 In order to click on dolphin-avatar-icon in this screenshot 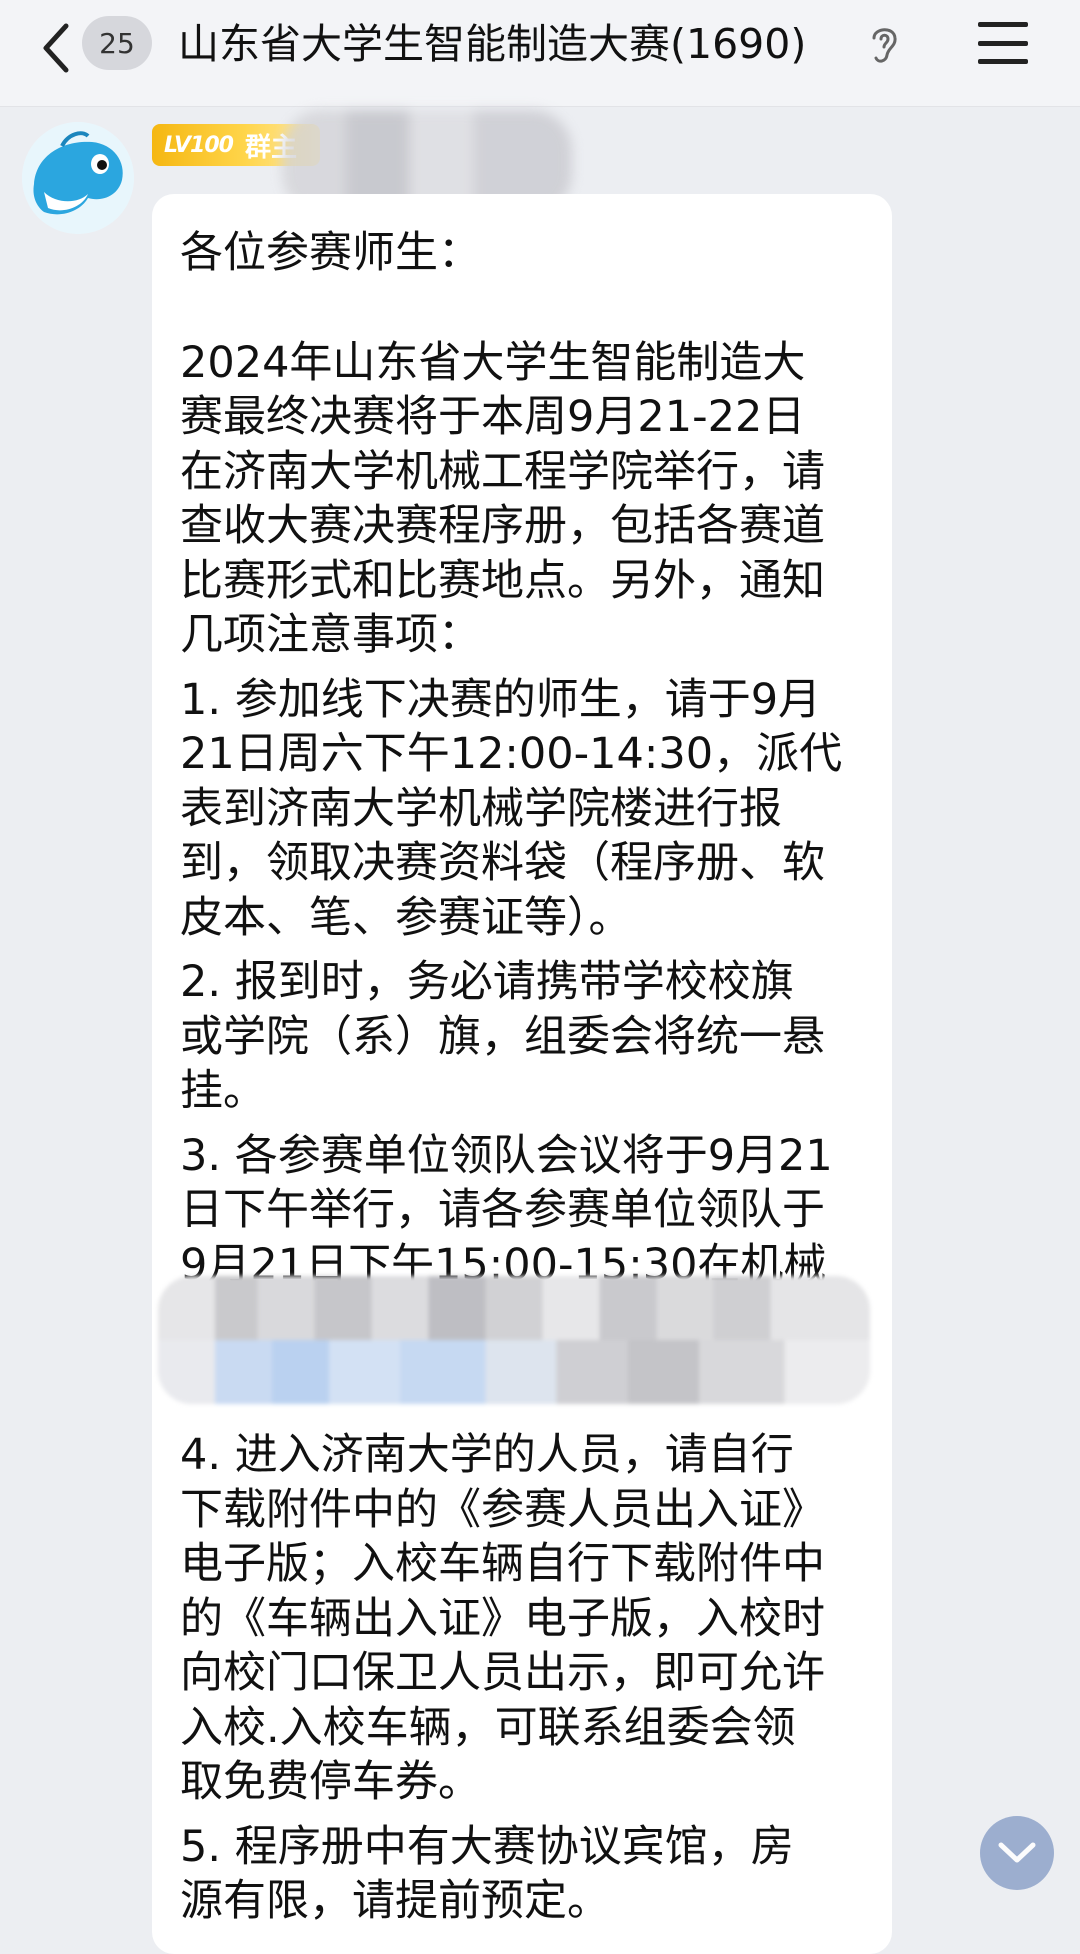, I will do `click(78, 178)`.